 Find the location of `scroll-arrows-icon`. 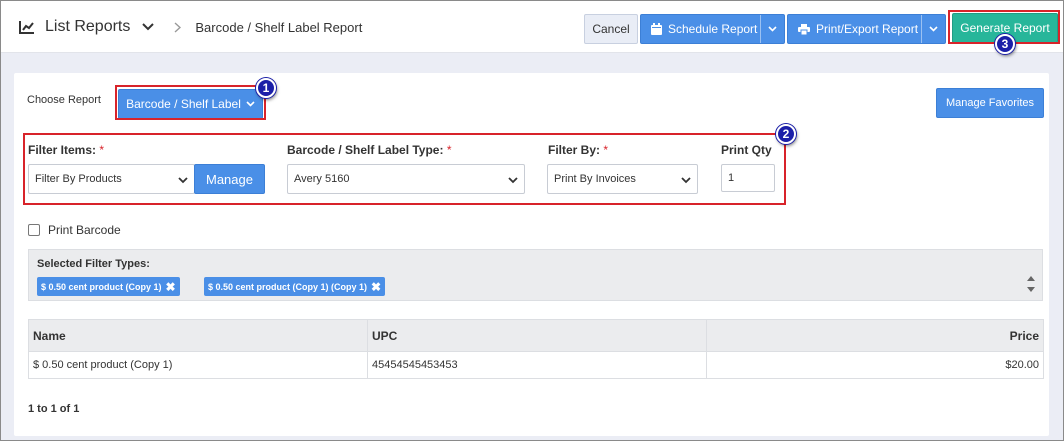

scroll-arrows-icon is located at coordinates (1031, 284).